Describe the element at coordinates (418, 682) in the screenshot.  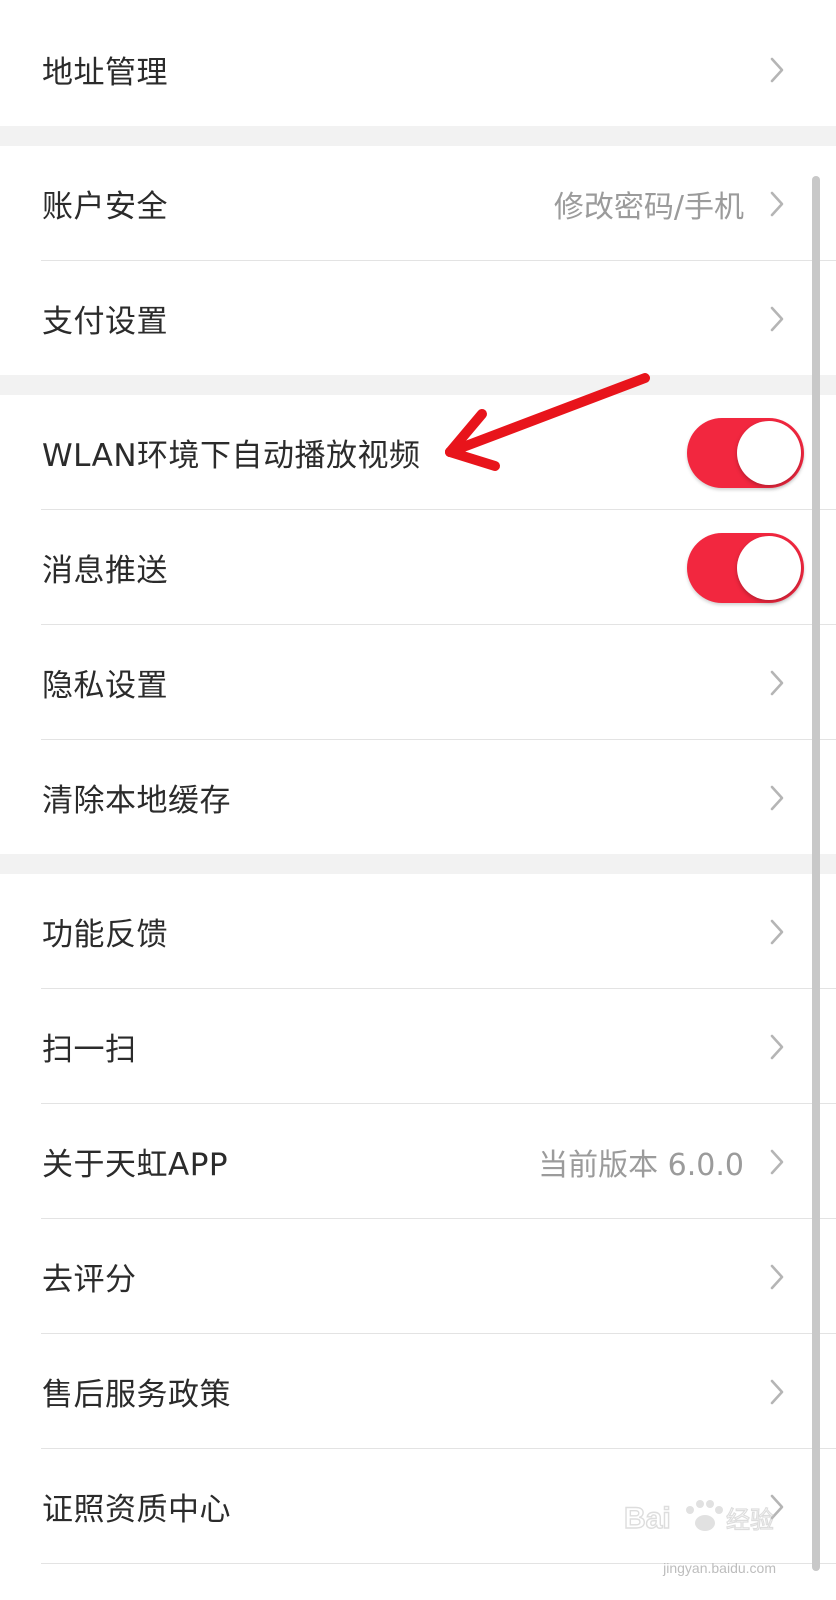
I see `row-privacy-settings: 隐私设置` at that location.